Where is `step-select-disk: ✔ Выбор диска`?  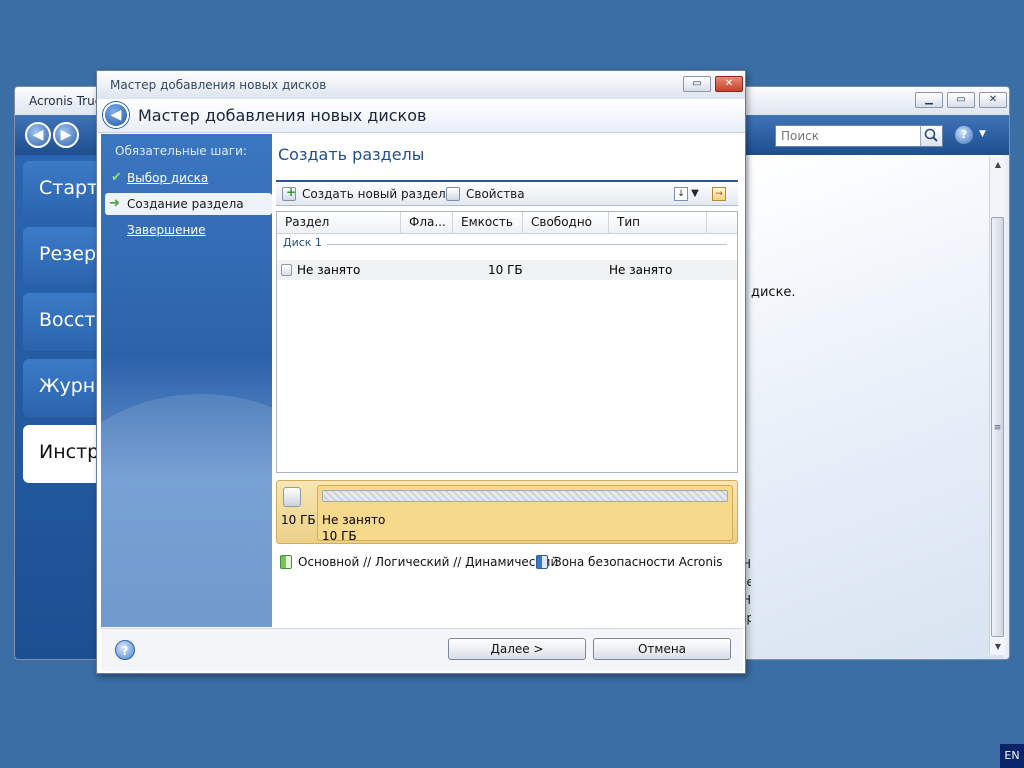
step-select-disk: ✔ Выбор диска is located at coordinates (186, 178).